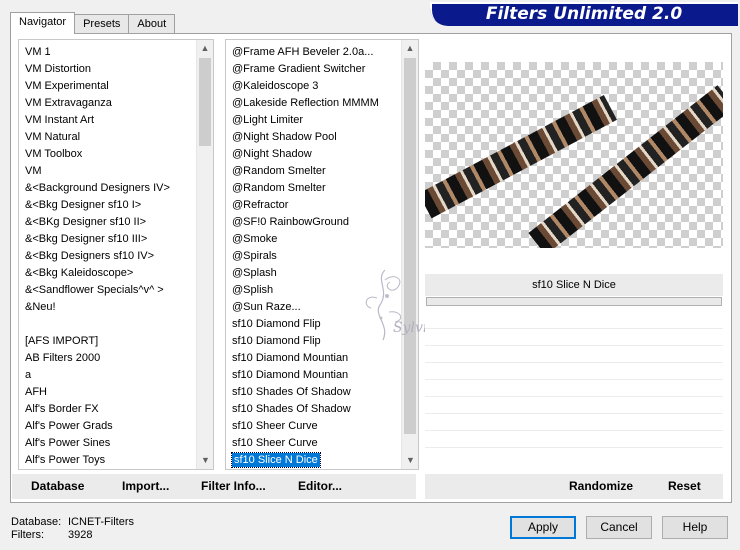 Image resolution: width=740 pixels, height=550 pixels. Describe the element at coordinates (116, 222) in the screenshot. I see `list-item: &<BKg Designer sf10 II>` at that location.